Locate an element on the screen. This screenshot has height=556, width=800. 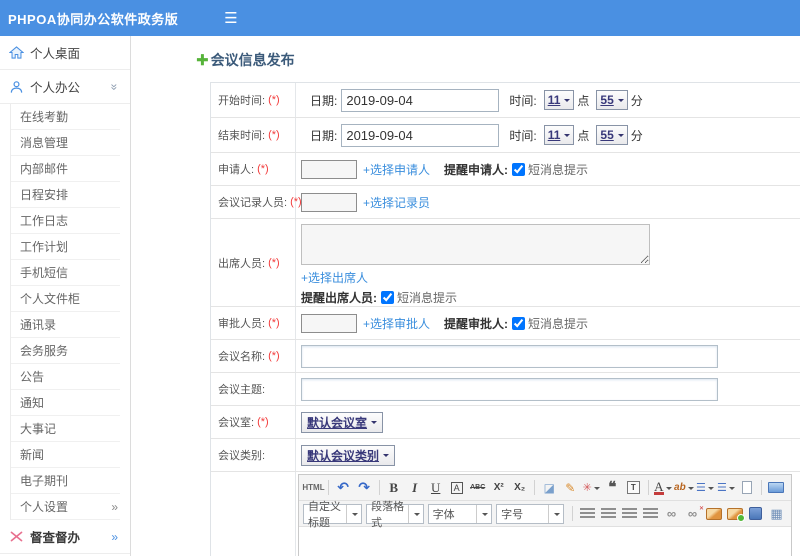
end-minute-select: 55 is located at coordinates (612, 135).